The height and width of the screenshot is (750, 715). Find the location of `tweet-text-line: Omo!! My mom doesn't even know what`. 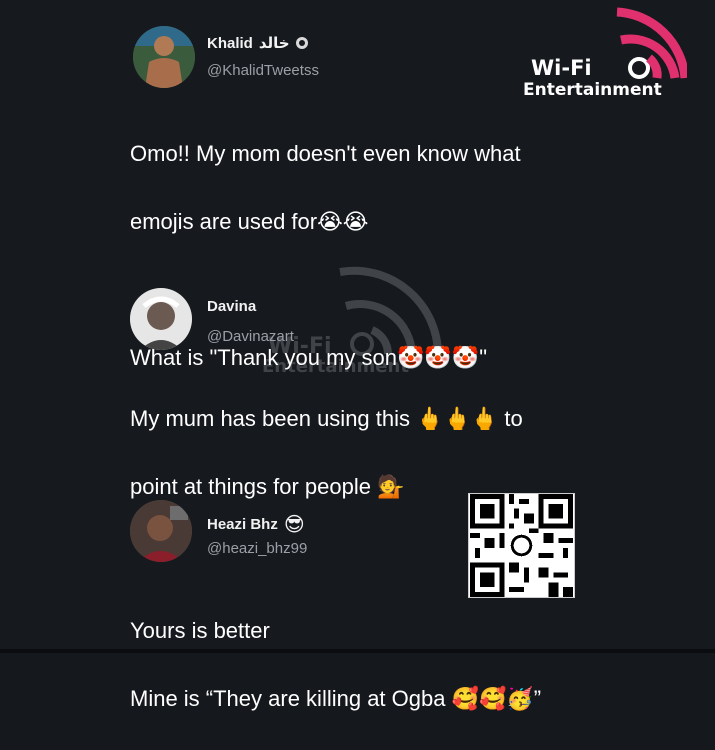

tweet-text-line: Omo!! My mom doesn't even know what is located at coordinates (325, 153).